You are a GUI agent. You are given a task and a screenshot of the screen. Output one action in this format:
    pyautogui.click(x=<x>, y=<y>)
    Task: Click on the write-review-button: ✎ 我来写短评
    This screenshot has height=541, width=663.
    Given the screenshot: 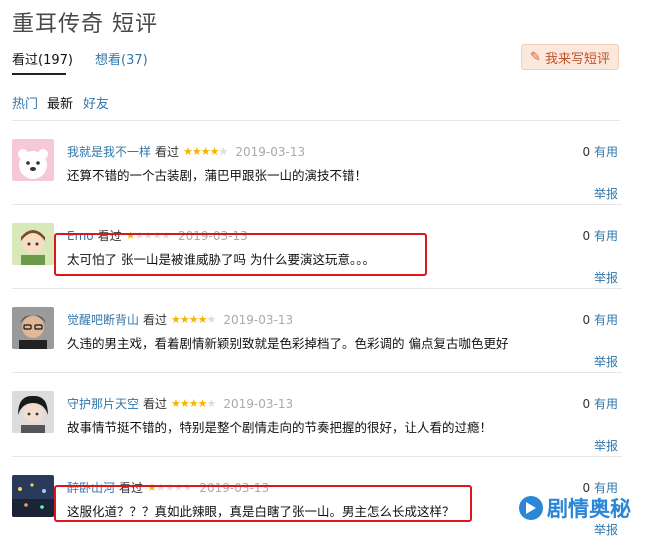 What is the action you would take?
    pyautogui.click(x=570, y=57)
    